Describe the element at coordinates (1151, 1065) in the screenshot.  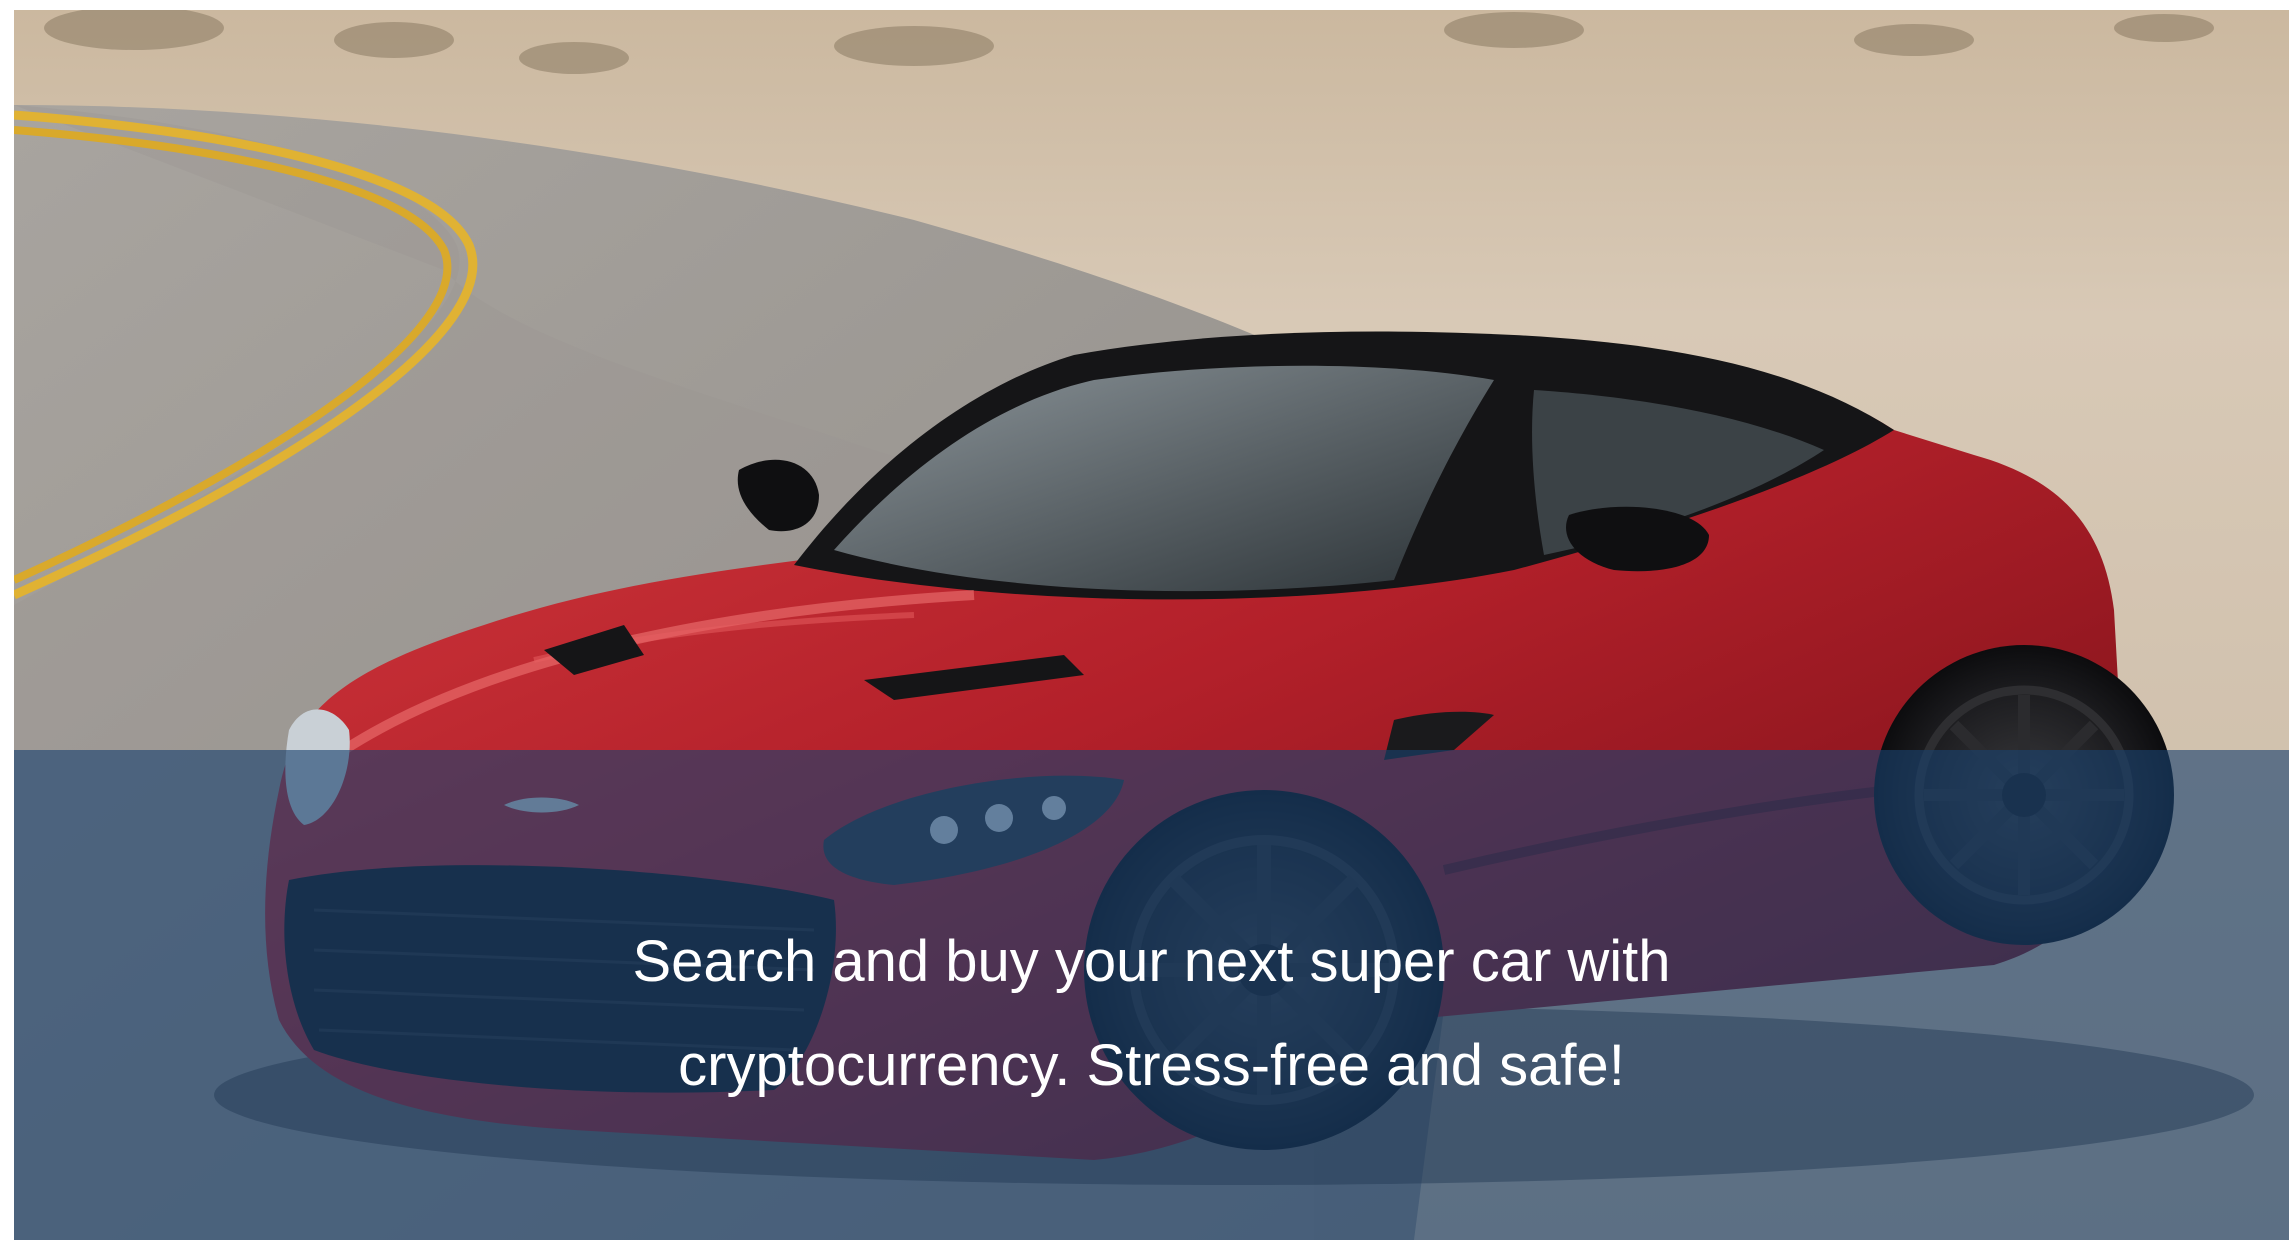
I see `hero-tagline-line-2: cryptocurrency. Stress-free and safe!` at that location.